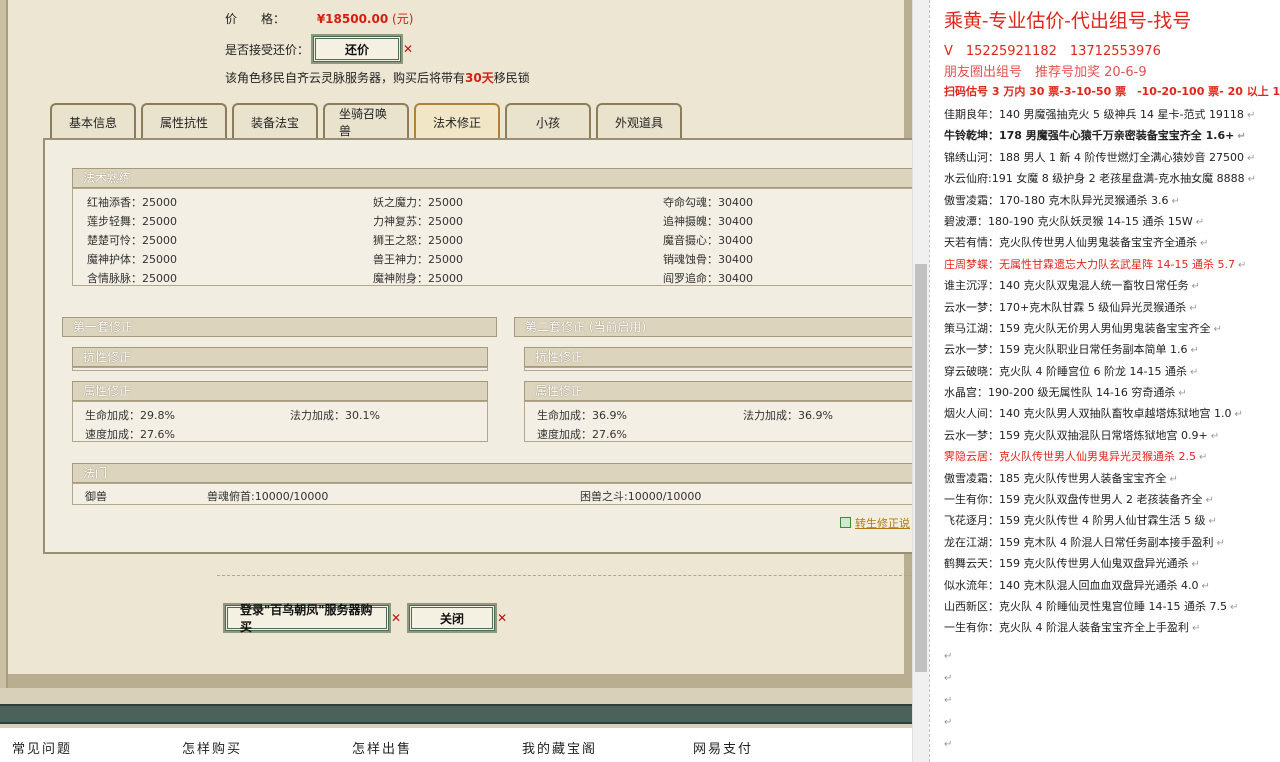  I want to click on doc-line: 烟火人间：140 克火队男人双抽队畜牧卓越塔炼狱地宫 1.0 ↵, so click(1112, 413).